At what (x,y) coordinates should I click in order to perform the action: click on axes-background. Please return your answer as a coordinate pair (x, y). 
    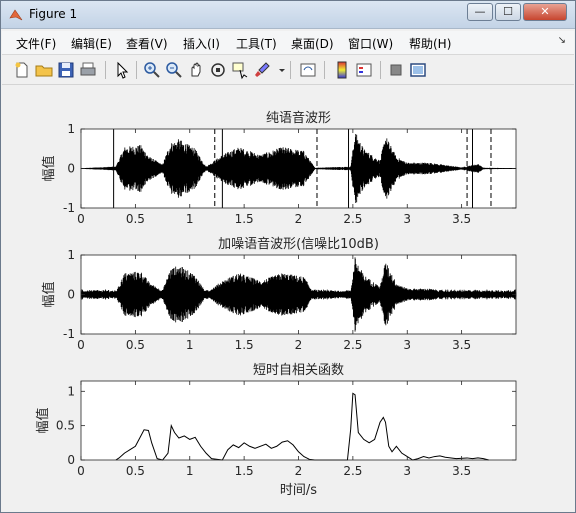
    Looking at the image, I should click on (298, 420).